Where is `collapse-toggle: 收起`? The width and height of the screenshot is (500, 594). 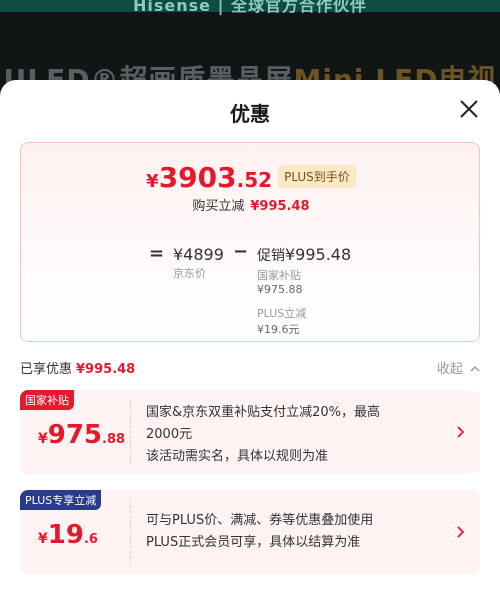 collapse-toggle: 收起 is located at coordinates (458, 367).